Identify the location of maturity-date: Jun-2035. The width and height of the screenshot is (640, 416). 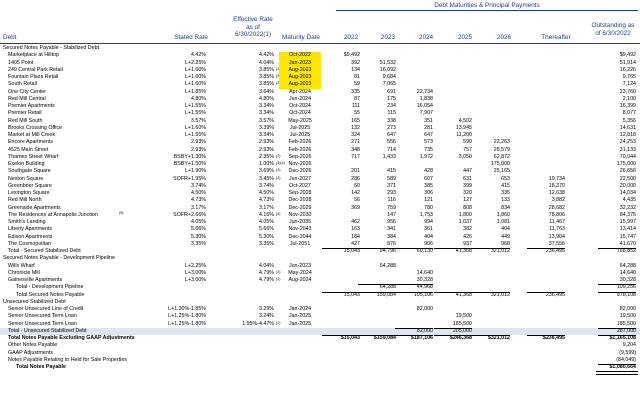
(300, 222).